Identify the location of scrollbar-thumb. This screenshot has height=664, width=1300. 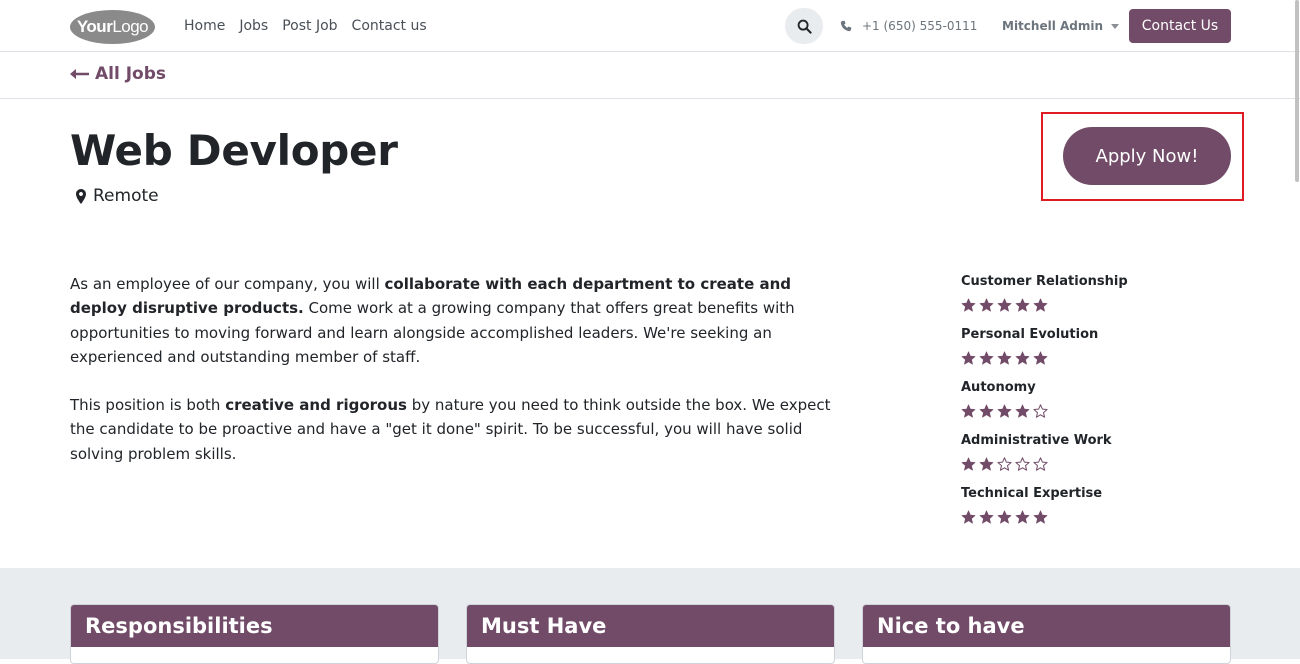
(1297, 91).